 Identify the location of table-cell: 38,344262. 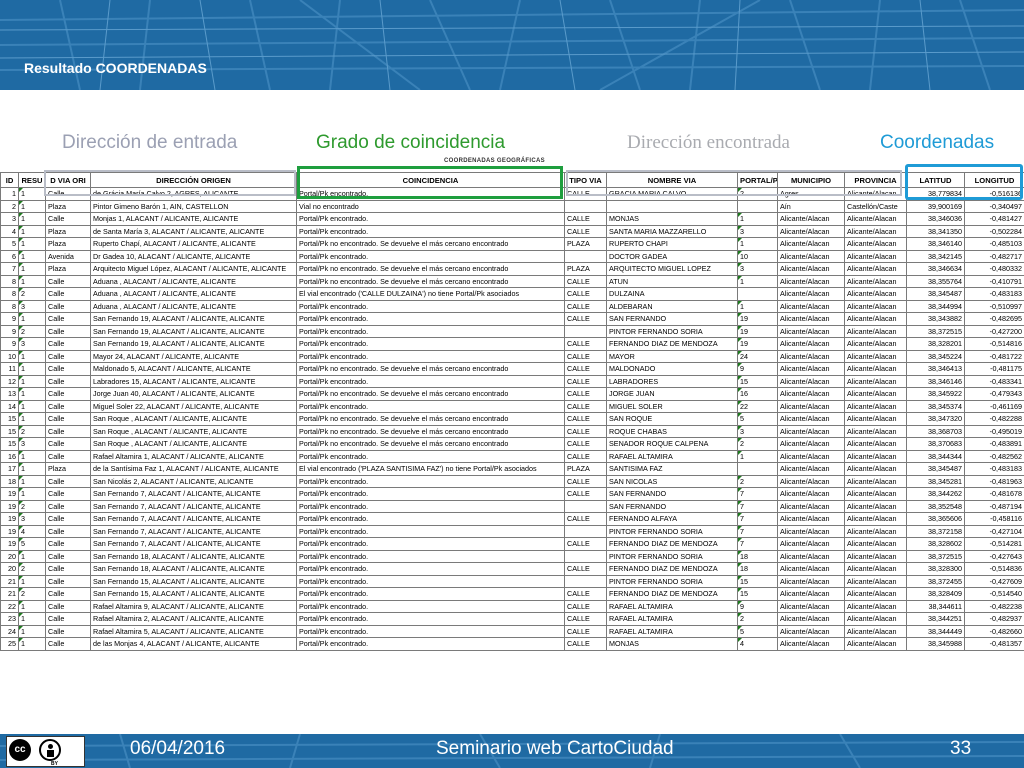
(935, 494).